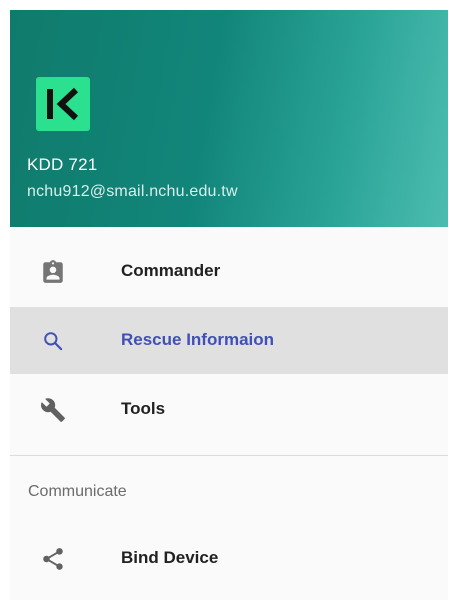 The image size is (449, 600). Describe the element at coordinates (171, 270) in the screenshot. I see `menu-item-label: Commander` at that location.